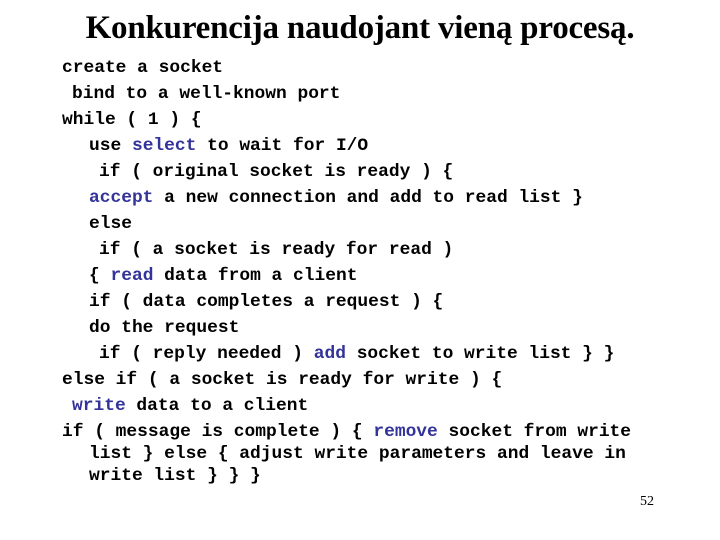 This screenshot has width=720, height=540. Describe the element at coordinates (368, 198) in the screenshot. I see `code-text: a new connection and add to read list }` at that location.